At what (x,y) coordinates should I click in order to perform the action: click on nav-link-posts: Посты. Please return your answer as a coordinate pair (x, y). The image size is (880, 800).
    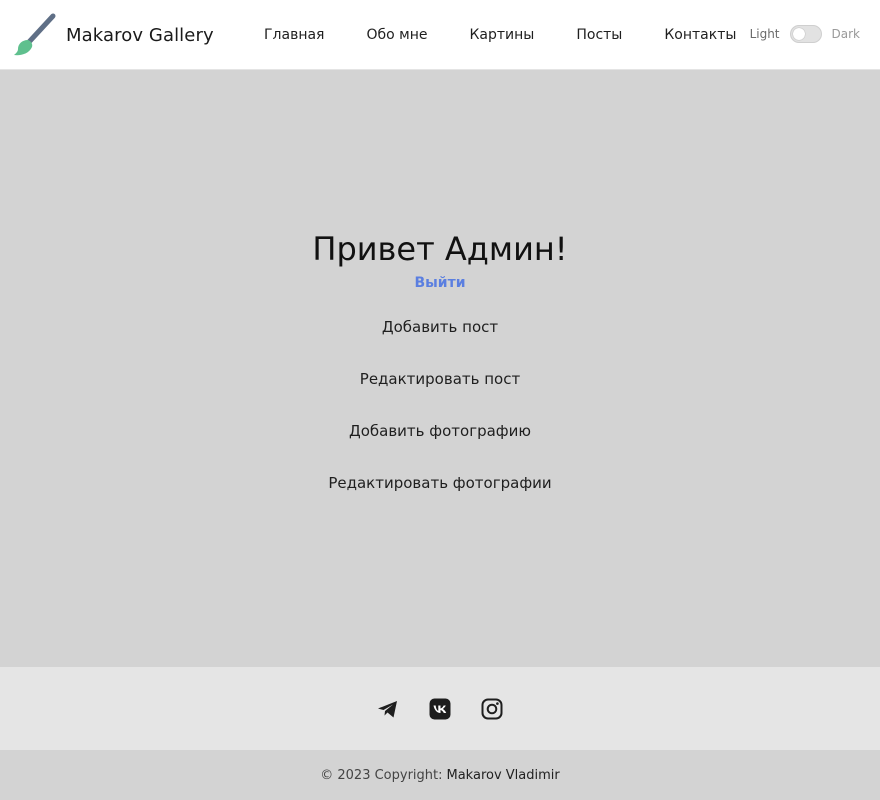
    Looking at the image, I should click on (599, 35).